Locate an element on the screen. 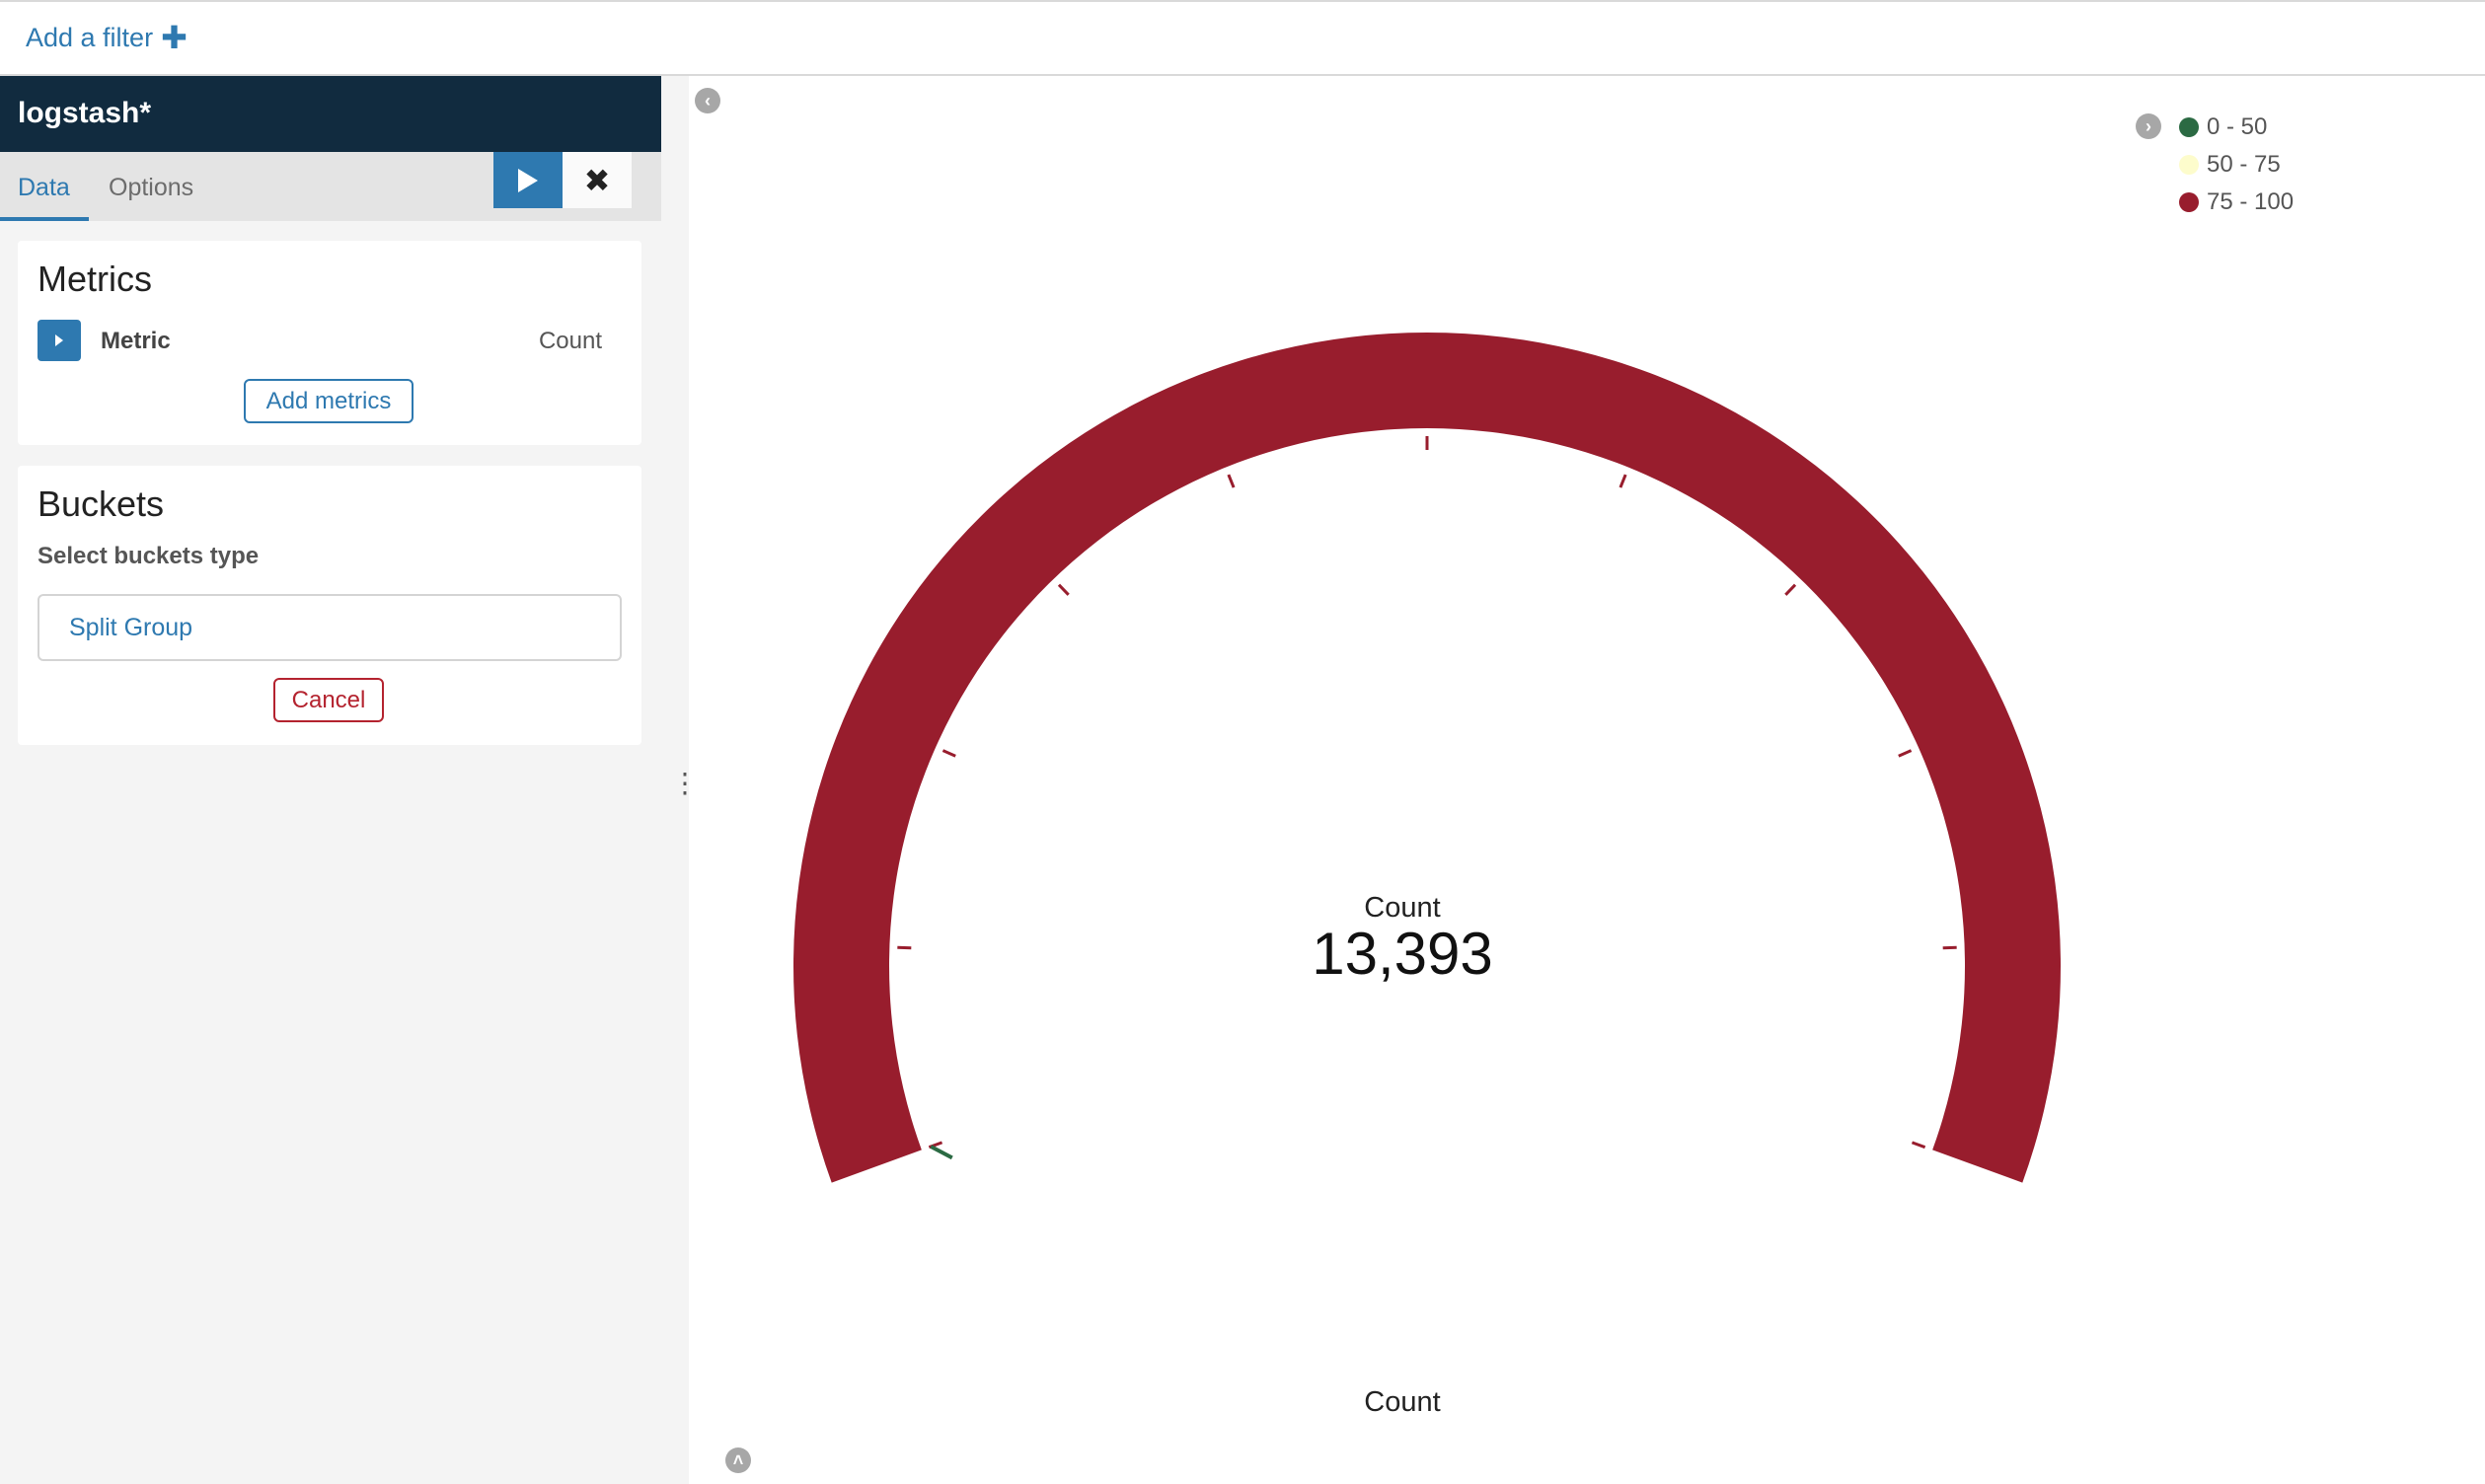 This screenshot has width=2485, height=1484. apply-changes-button is located at coordinates (528, 180).